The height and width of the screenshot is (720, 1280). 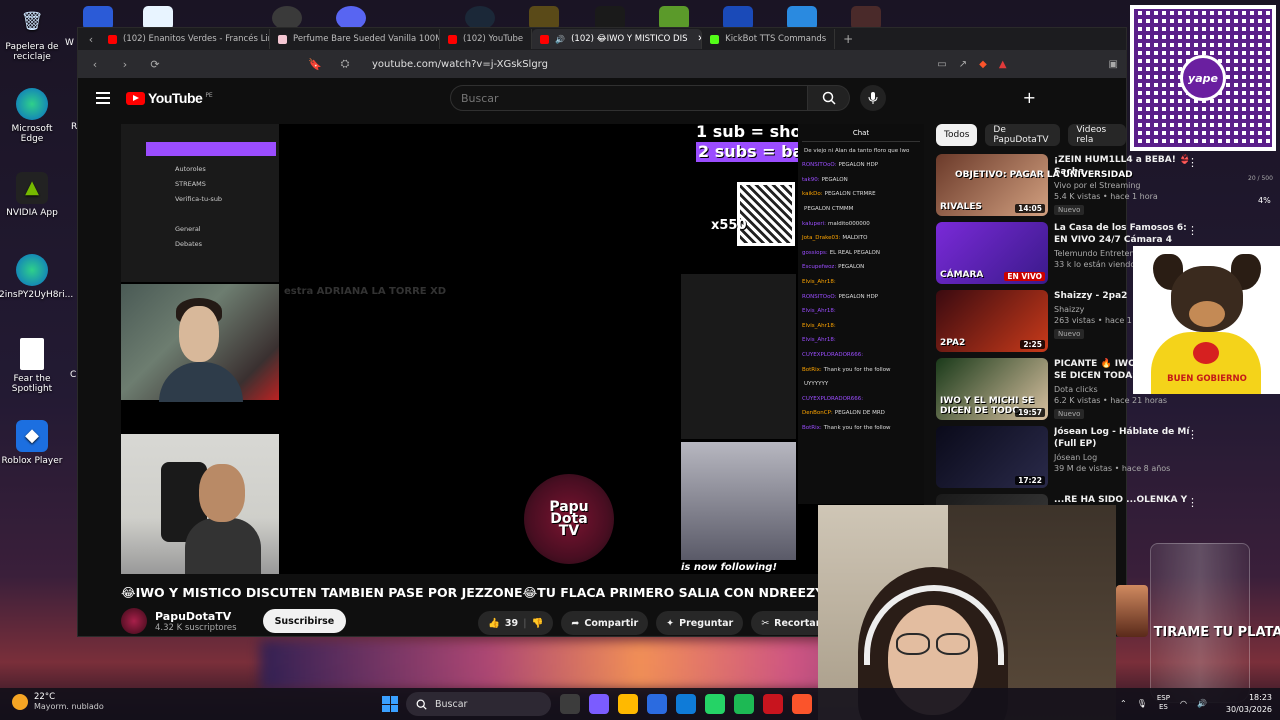 What do you see at coordinates (1076, 457) in the screenshot?
I see `video-channel: Jósean Log` at bounding box center [1076, 457].